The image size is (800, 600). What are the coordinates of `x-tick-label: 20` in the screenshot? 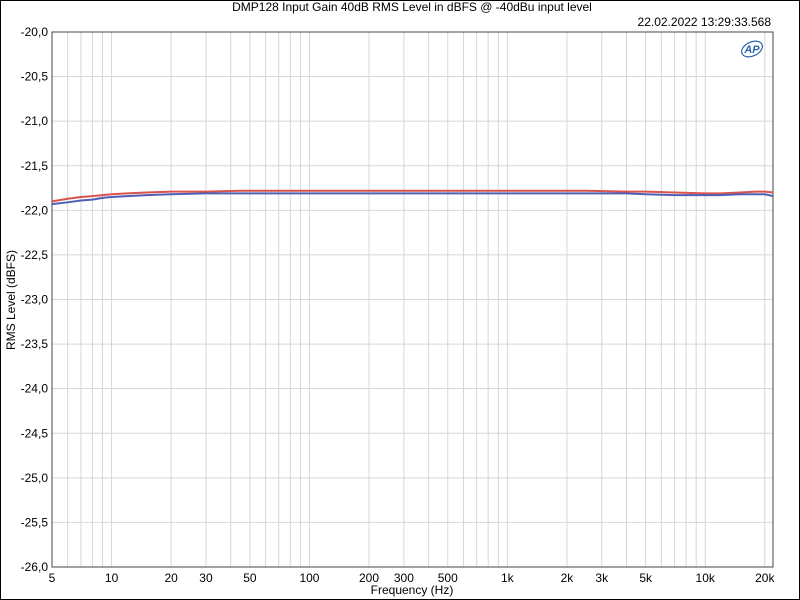 It's located at (171, 578).